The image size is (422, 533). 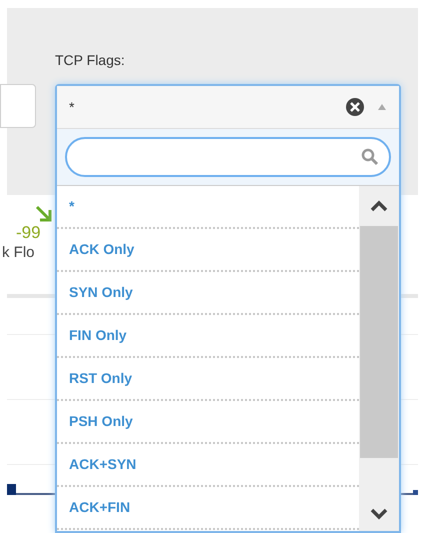 I want to click on caret-up-icon, so click(x=382, y=107).